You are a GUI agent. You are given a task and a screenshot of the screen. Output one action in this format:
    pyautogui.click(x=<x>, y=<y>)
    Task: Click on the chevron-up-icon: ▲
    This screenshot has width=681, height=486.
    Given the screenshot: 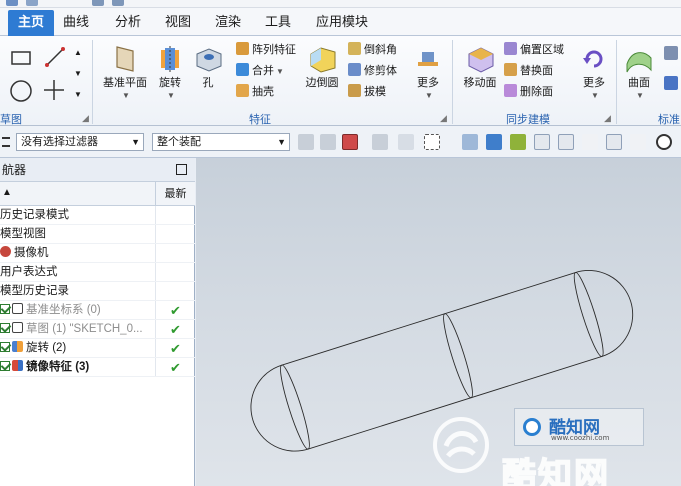 What is the action you would take?
    pyautogui.click(x=78, y=52)
    